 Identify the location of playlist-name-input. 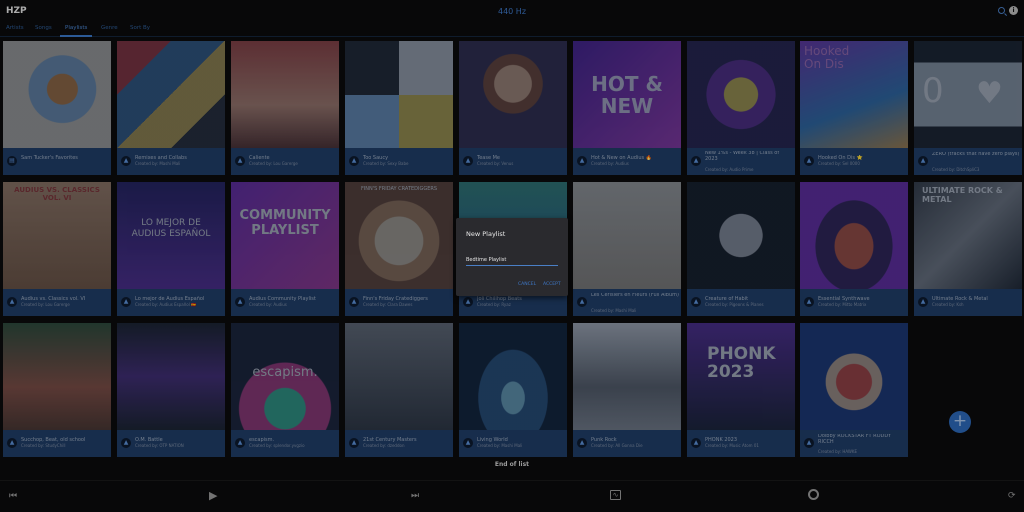
(512, 260).